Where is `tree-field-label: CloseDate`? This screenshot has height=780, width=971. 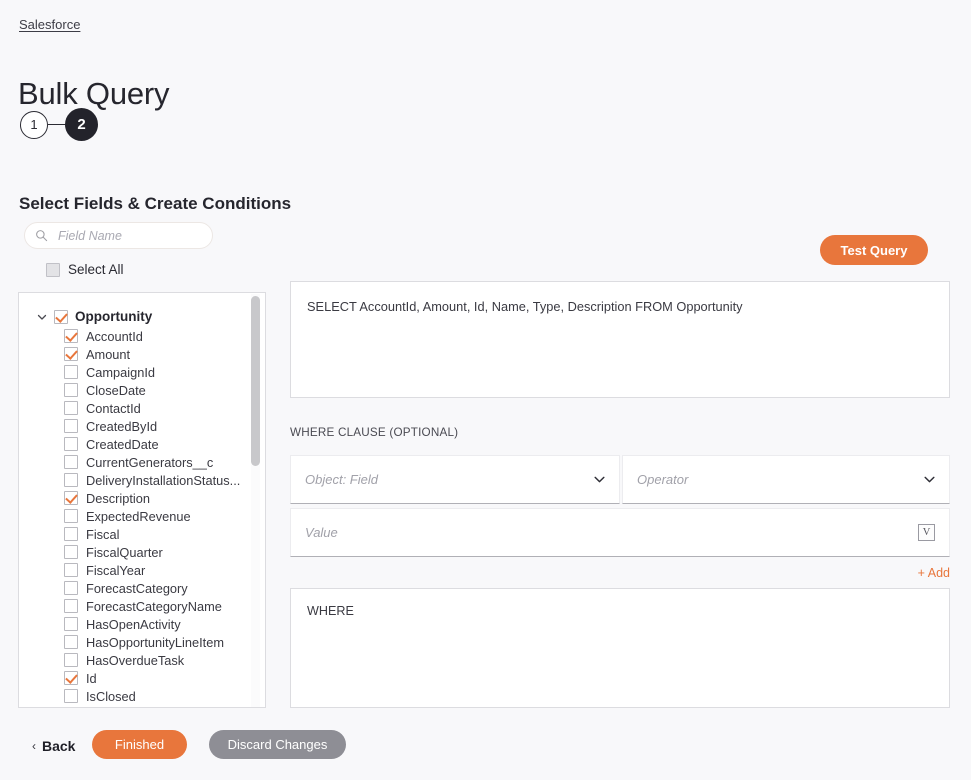 tree-field-label: CloseDate is located at coordinates (116, 390).